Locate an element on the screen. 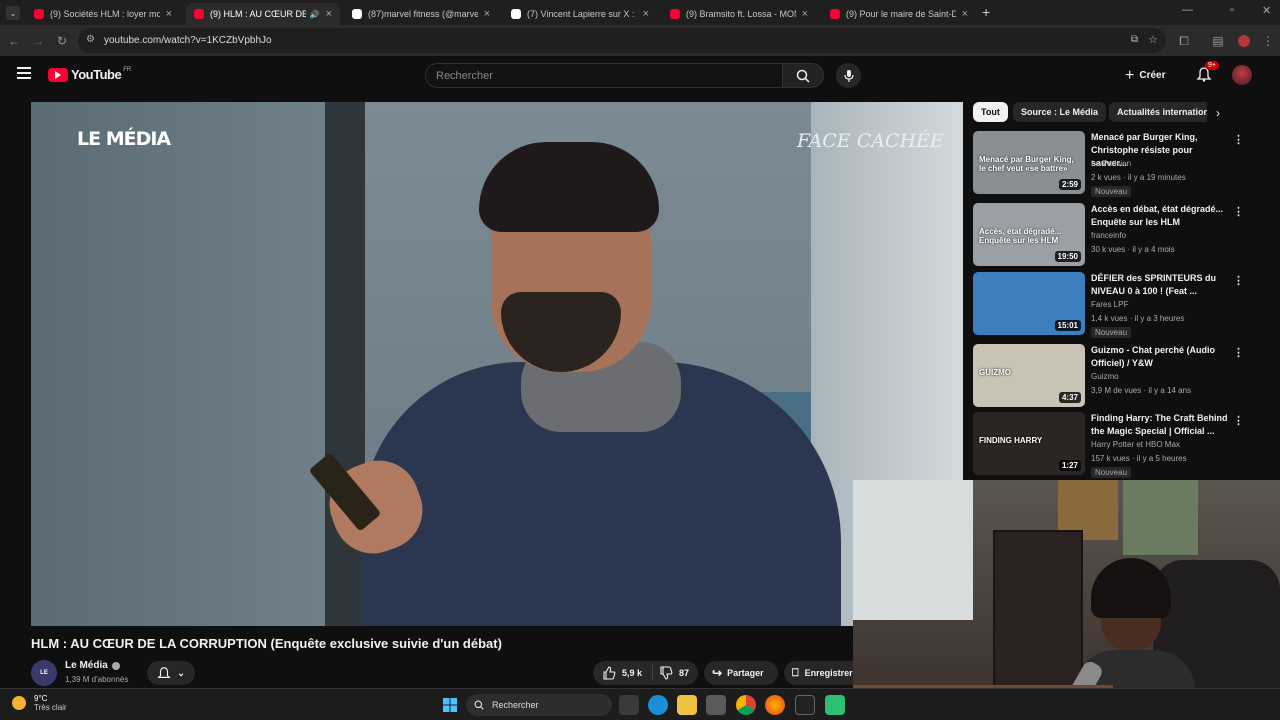  save-label: Enregistrer is located at coordinates (828, 673).